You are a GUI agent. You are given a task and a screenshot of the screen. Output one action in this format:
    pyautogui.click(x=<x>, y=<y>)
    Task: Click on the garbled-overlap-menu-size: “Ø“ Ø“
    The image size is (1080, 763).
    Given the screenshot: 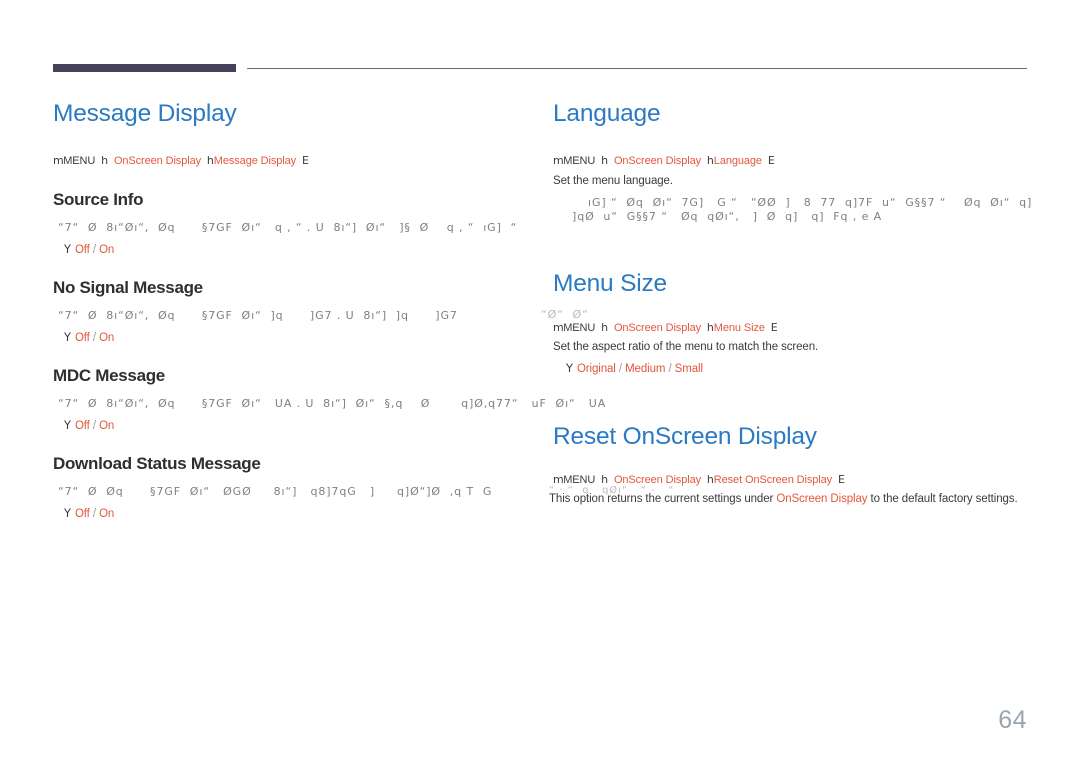 What is the action you would take?
    pyautogui.click(x=565, y=314)
    